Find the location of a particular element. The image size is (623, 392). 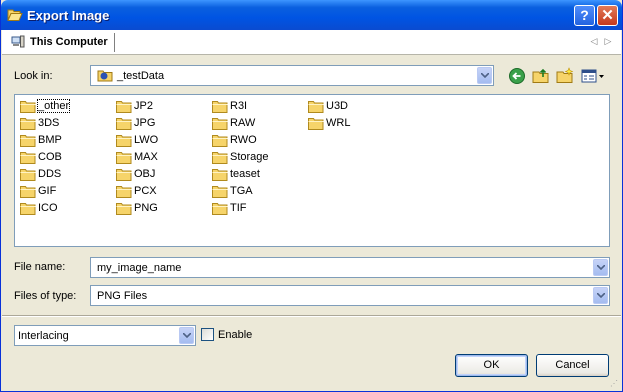

list-item: COB is located at coordinates (39, 157).